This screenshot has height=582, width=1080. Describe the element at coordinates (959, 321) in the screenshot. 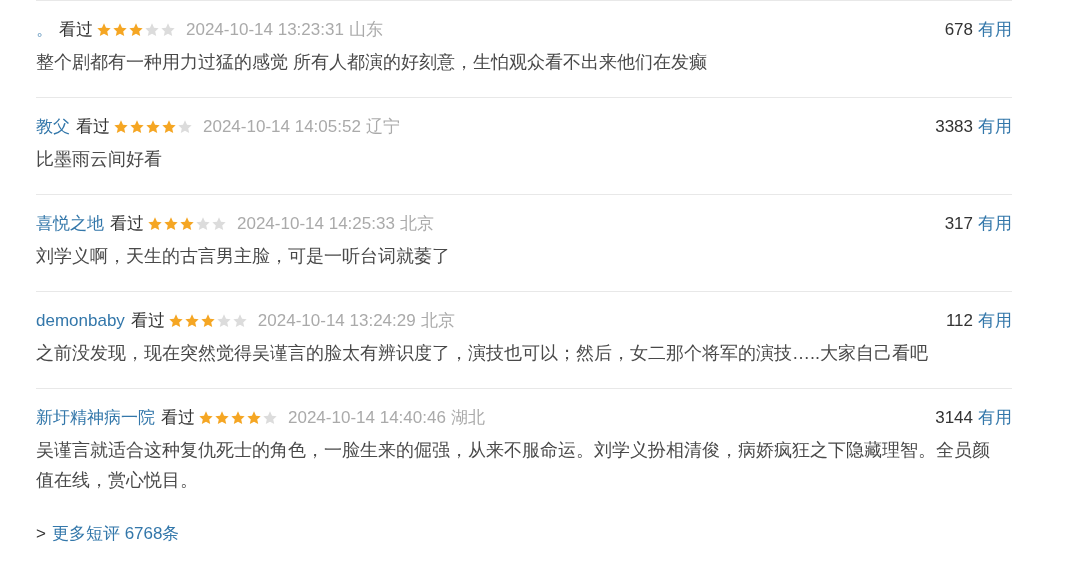

I see `vote-count: 112` at that location.